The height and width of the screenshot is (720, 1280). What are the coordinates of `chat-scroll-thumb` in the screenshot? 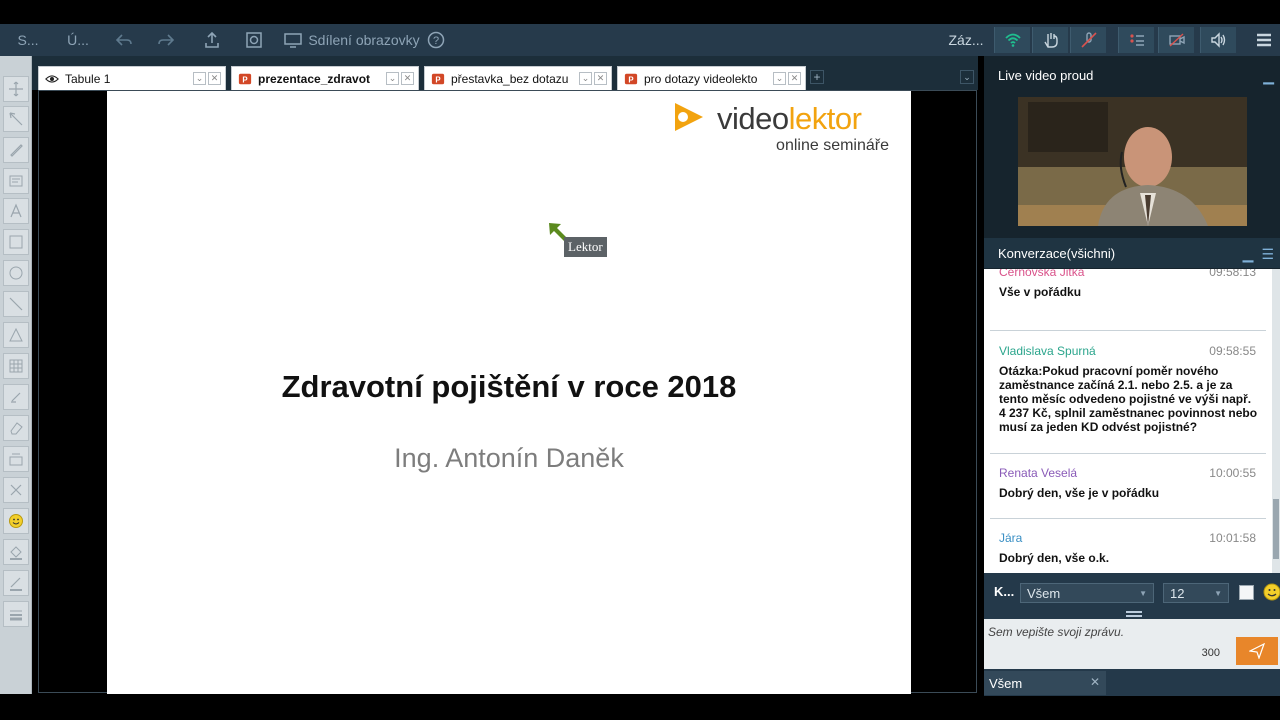 It's located at (1276, 529).